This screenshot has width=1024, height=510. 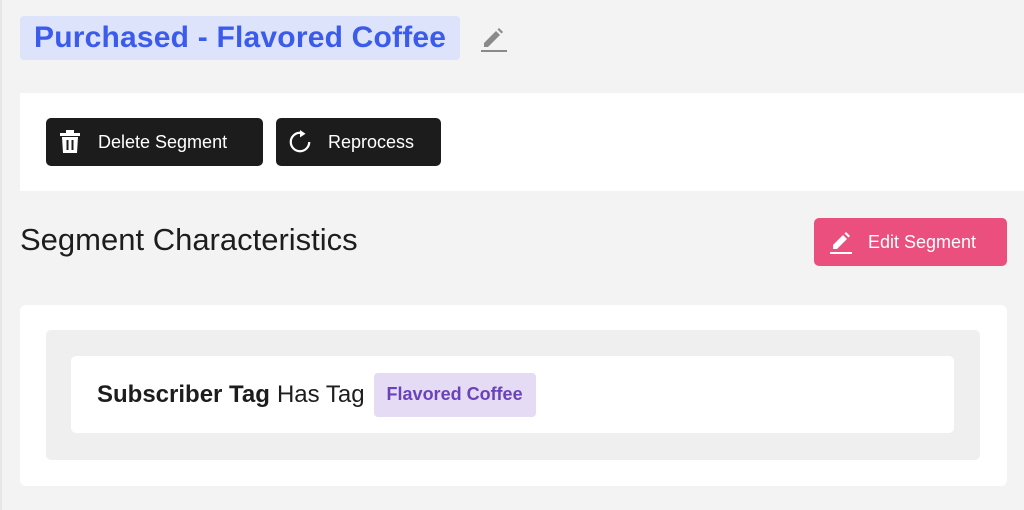 I want to click on edit-segment-button: Edit Segment, so click(x=910, y=242).